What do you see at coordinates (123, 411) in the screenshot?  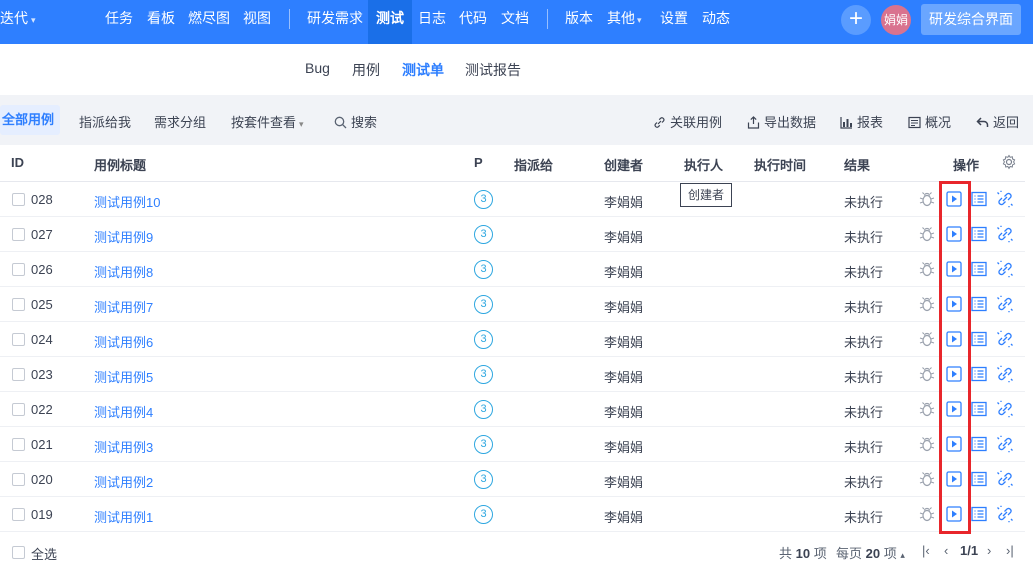 I see `case-title-link: 测试用例4` at bounding box center [123, 411].